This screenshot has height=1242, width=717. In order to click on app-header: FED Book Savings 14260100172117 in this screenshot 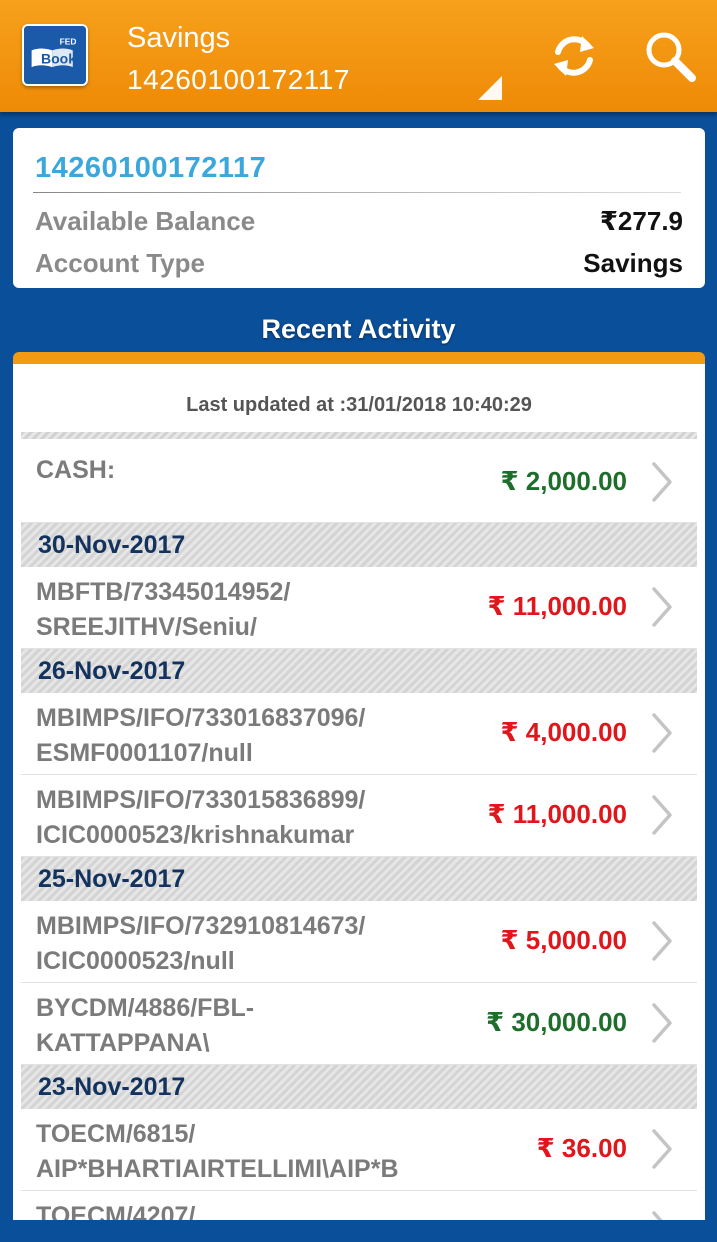, I will do `click(358, 56)`.